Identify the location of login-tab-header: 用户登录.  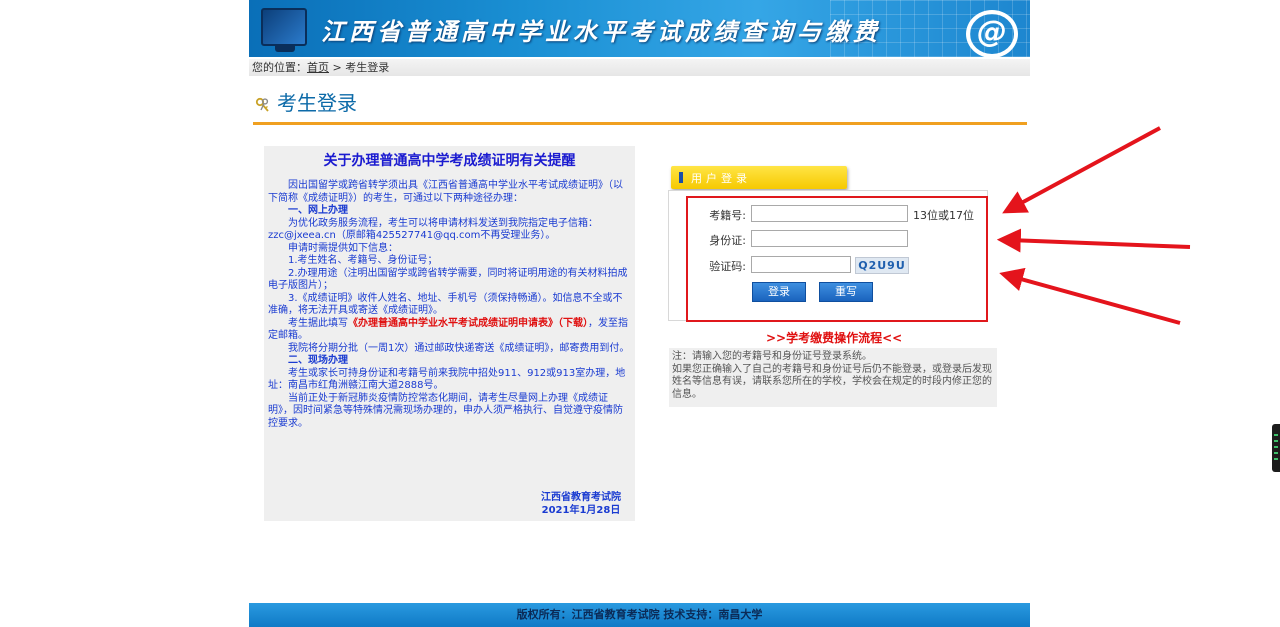
(759, 177).